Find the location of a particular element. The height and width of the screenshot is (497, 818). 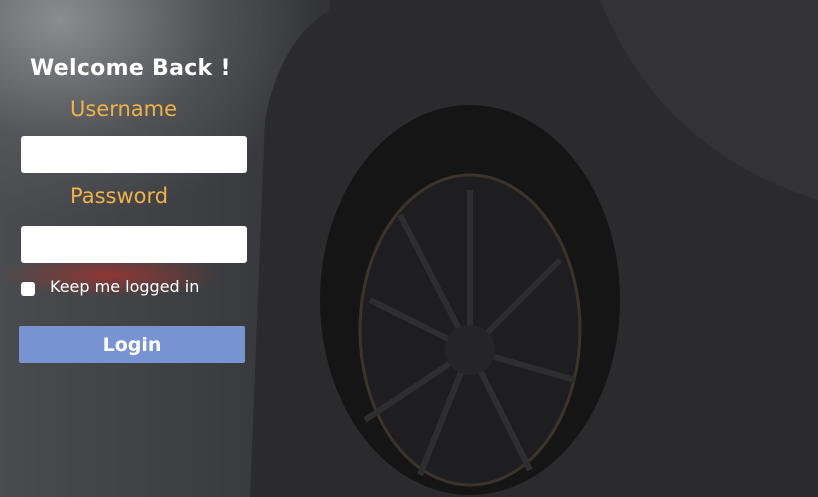

keep-logged-in-checkbox is located at coordinates (28, 289).